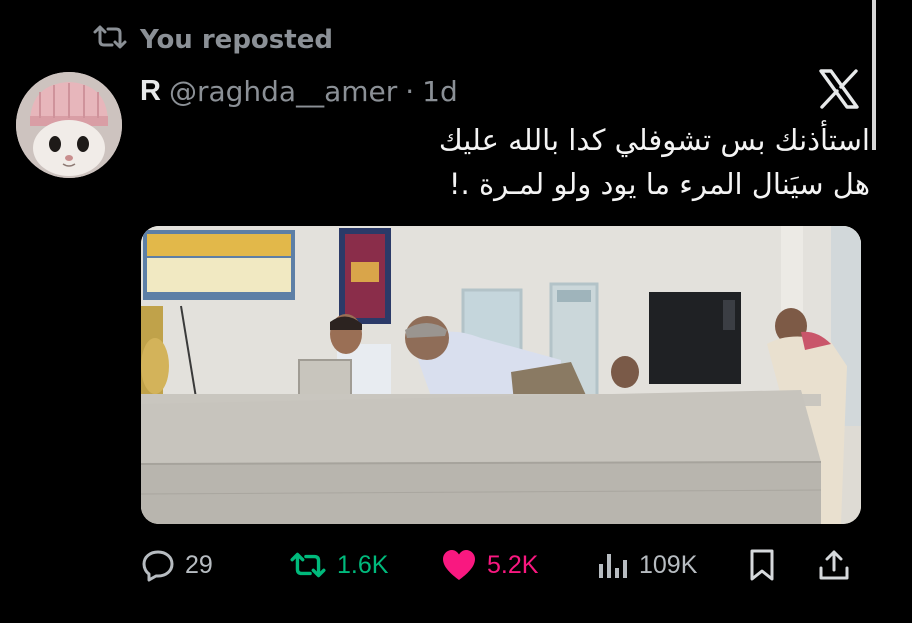  Describe the element at coordinates (659, 184) in the screenshot. I see `tweet-line: هل سيَنال المرء ما يود ولو لمـرة .!` at that location.